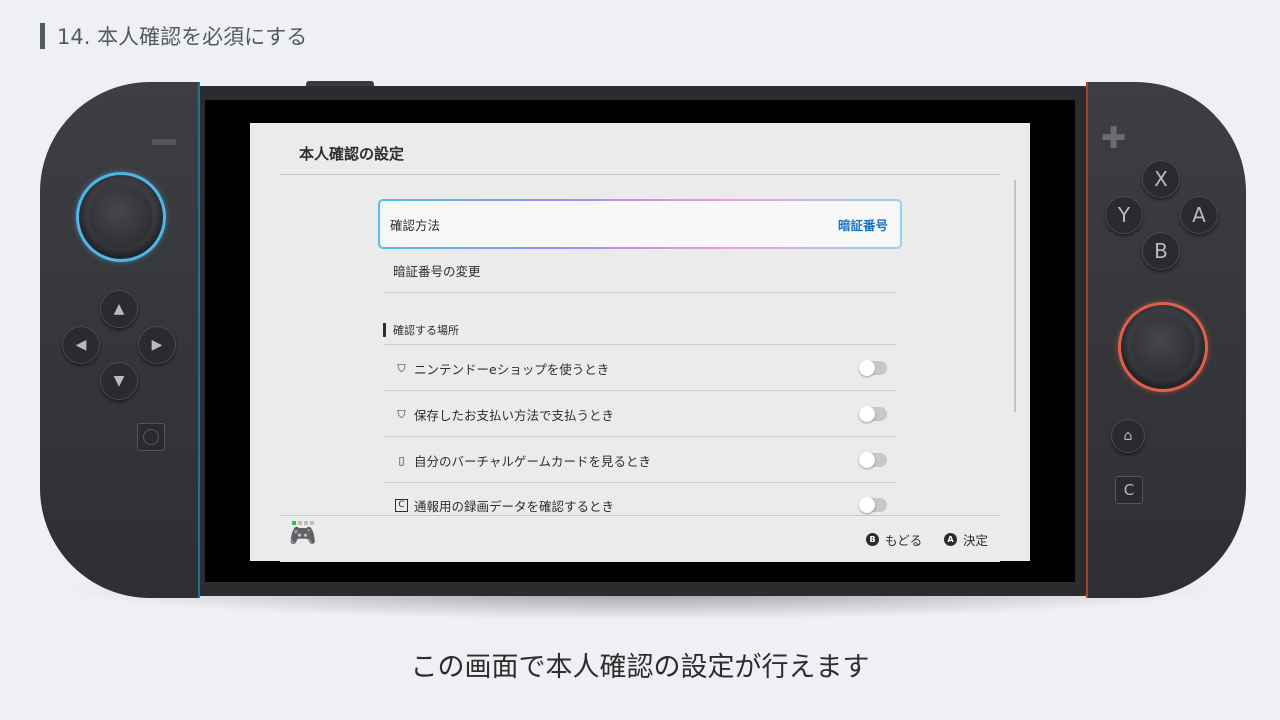 Image resolution: width=1280 pixels, height=720 pixels. I want to click on arrow-left-icon: ◀, so click(81, 345).